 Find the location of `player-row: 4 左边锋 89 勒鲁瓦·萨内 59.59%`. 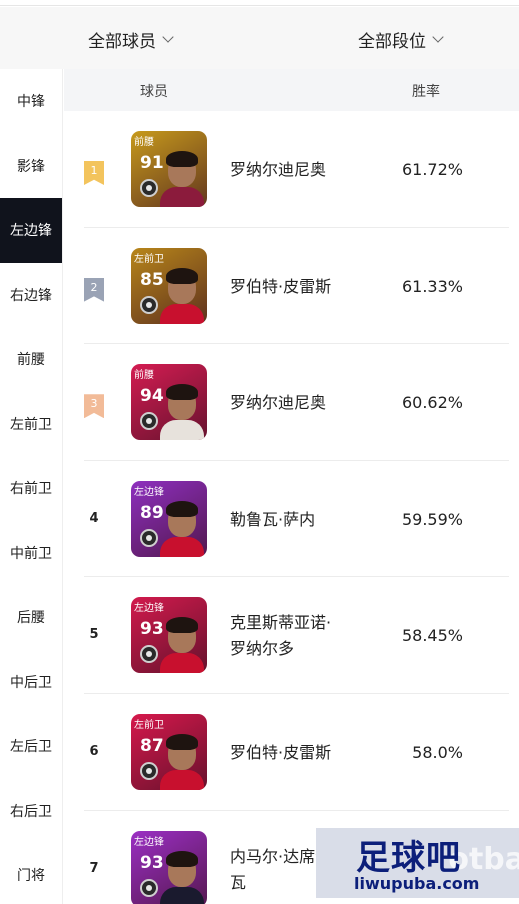

player-row: 4 左边锋 89 勒鲁瓦·萨内 59.59% is located at coordinates (291, 519).